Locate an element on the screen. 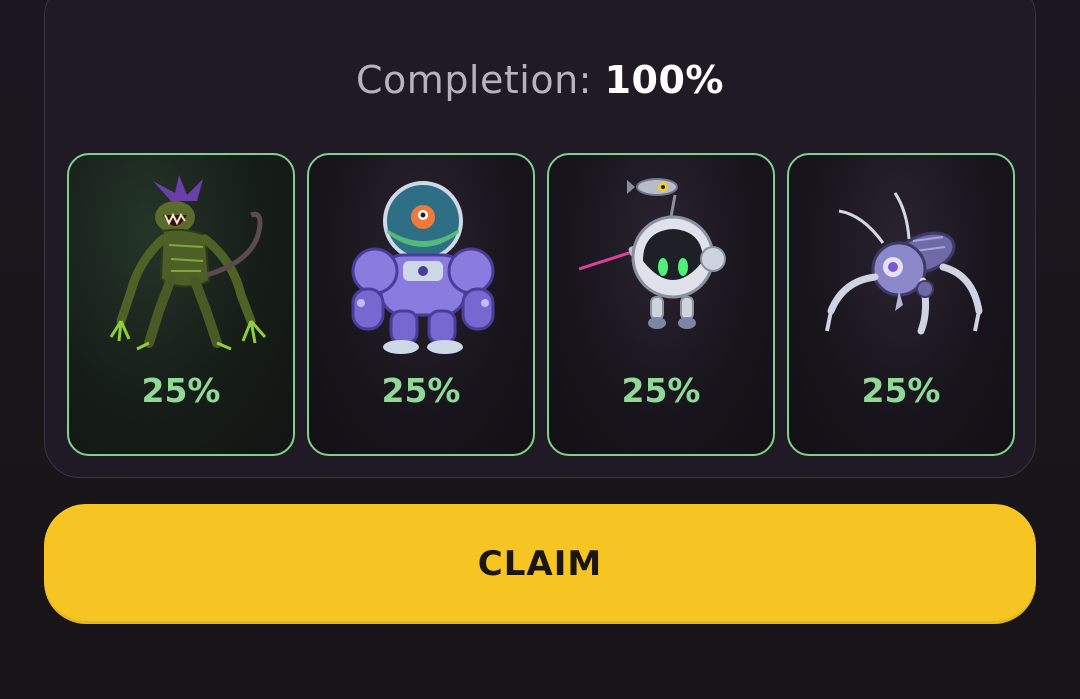  diving-suit-robot-icon is located at coordinates (423, 267).